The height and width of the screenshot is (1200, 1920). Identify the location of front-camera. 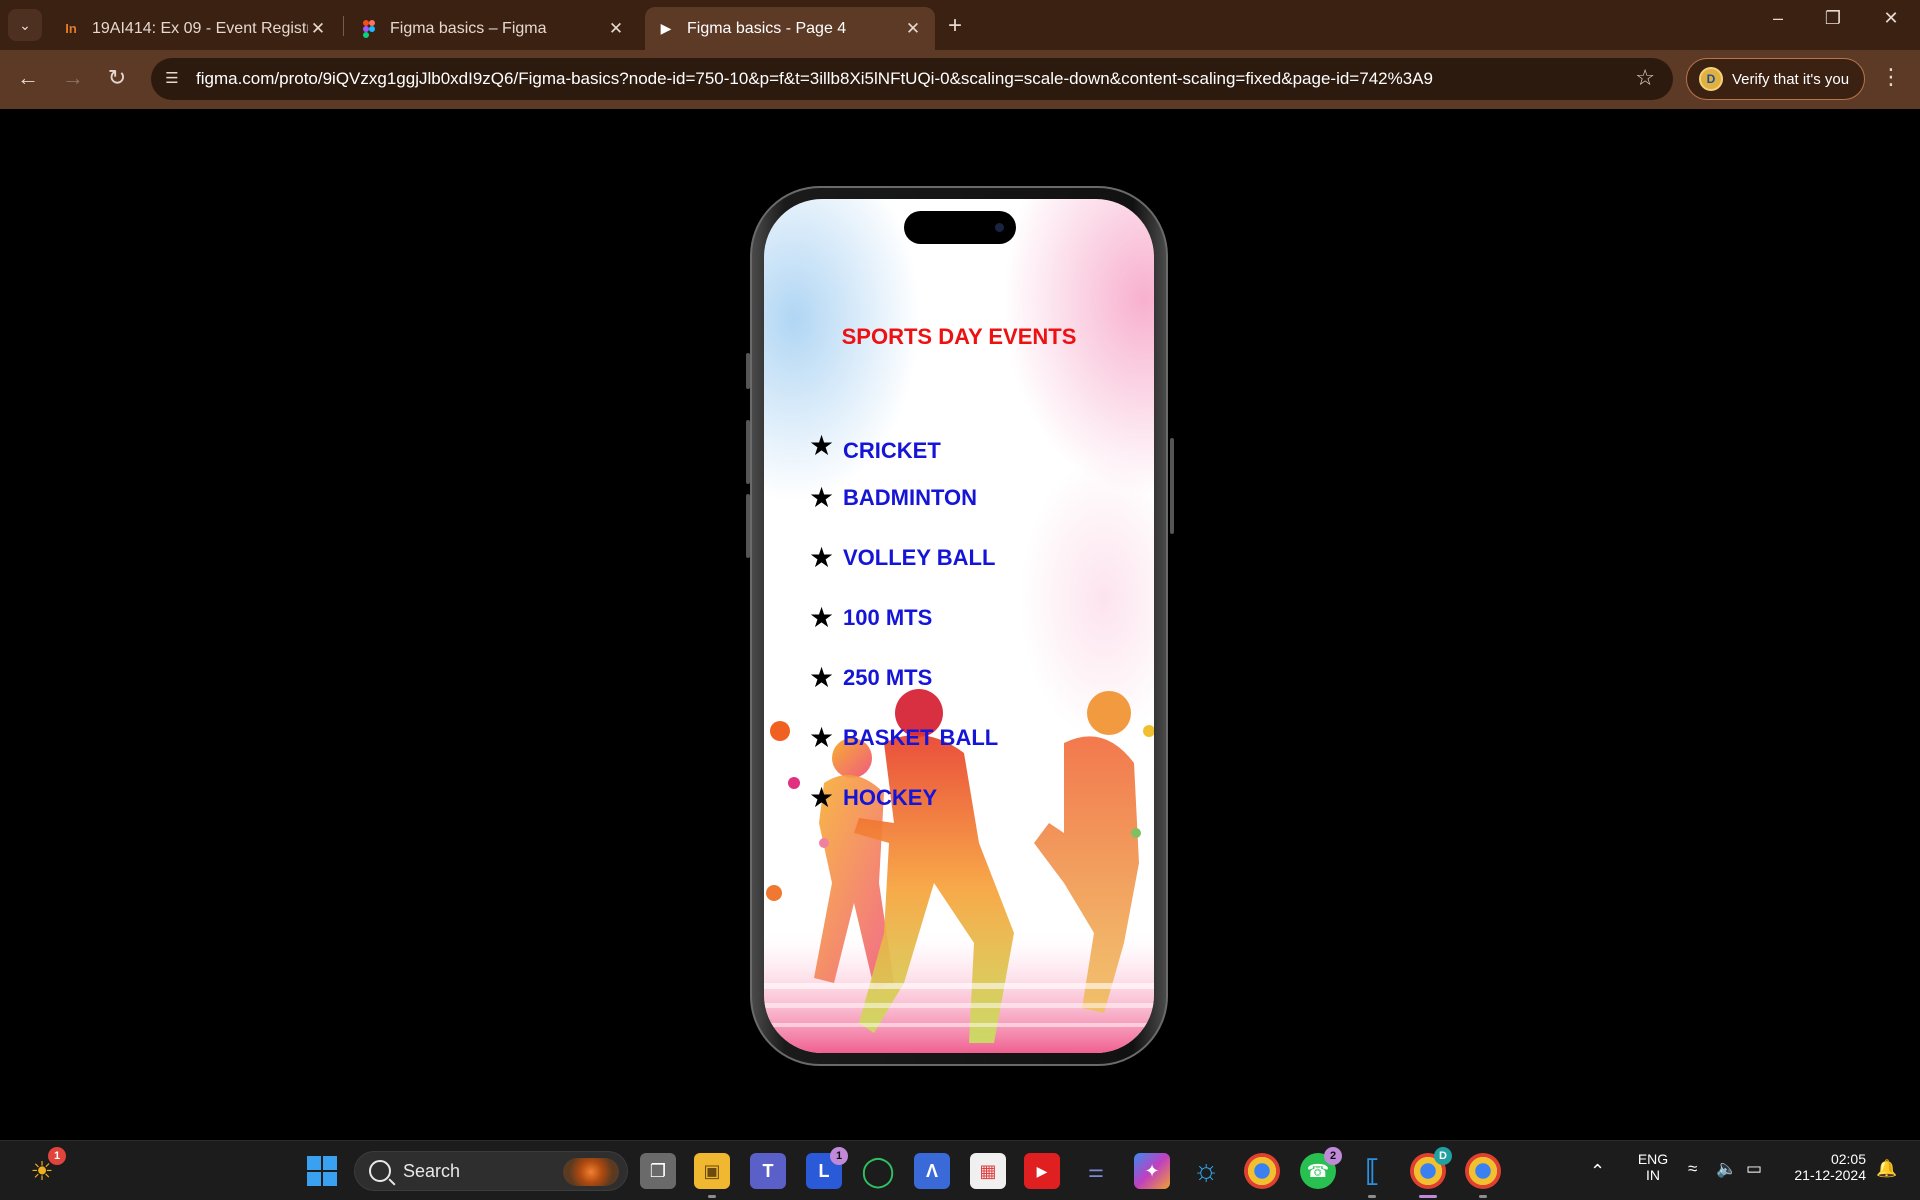
(999, 227).